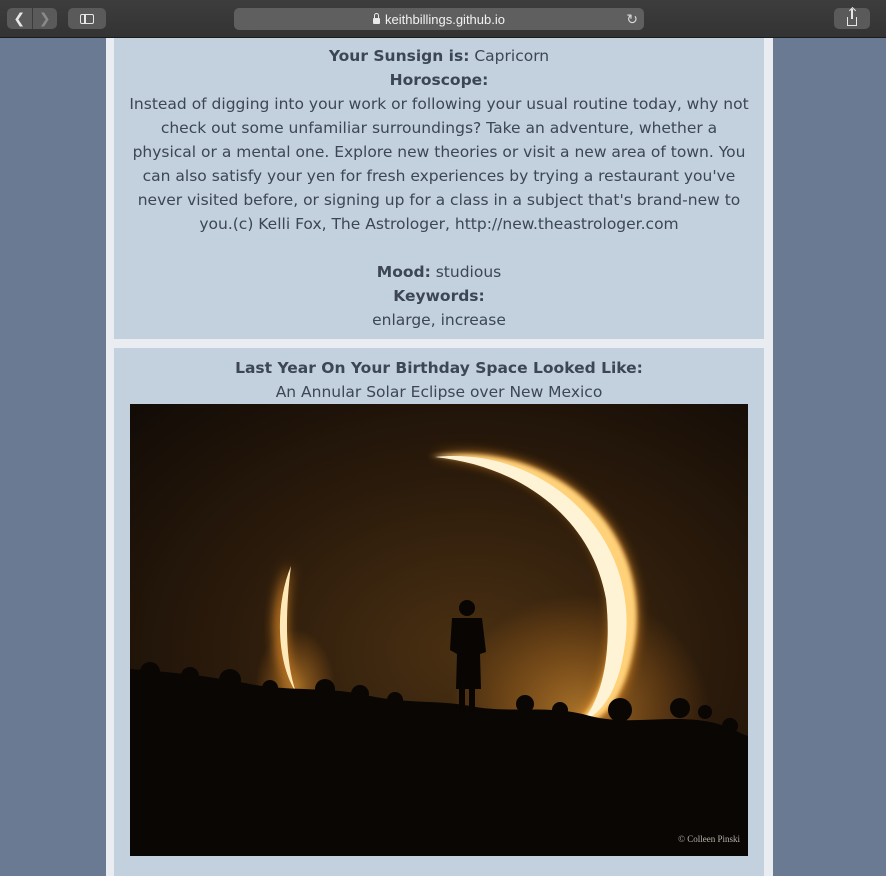 The width and height of the screenshot is (886, 876). What do you see at coordinates (439, 80) in the screenshot?
I see `horoscope-label: Horoscope:` at bounding box center [439, 80].